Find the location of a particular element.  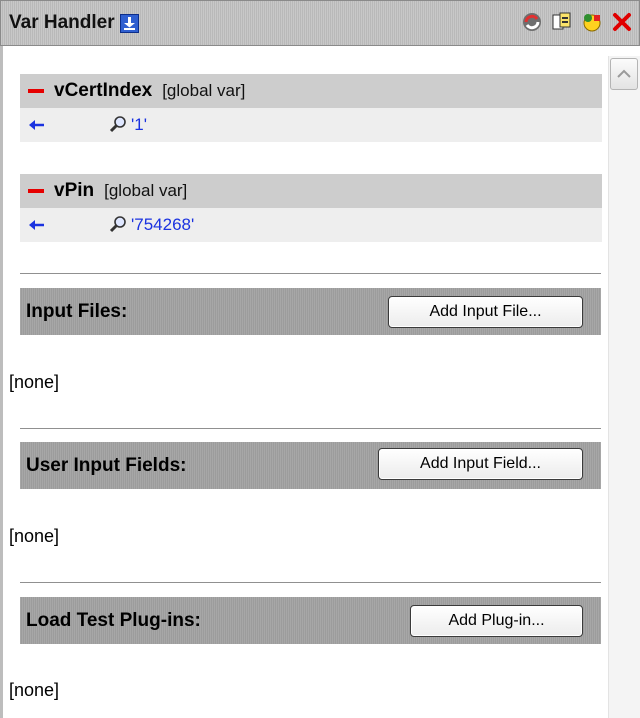

panel-titlebar: Var Handler is located at coordinates (320, 23).